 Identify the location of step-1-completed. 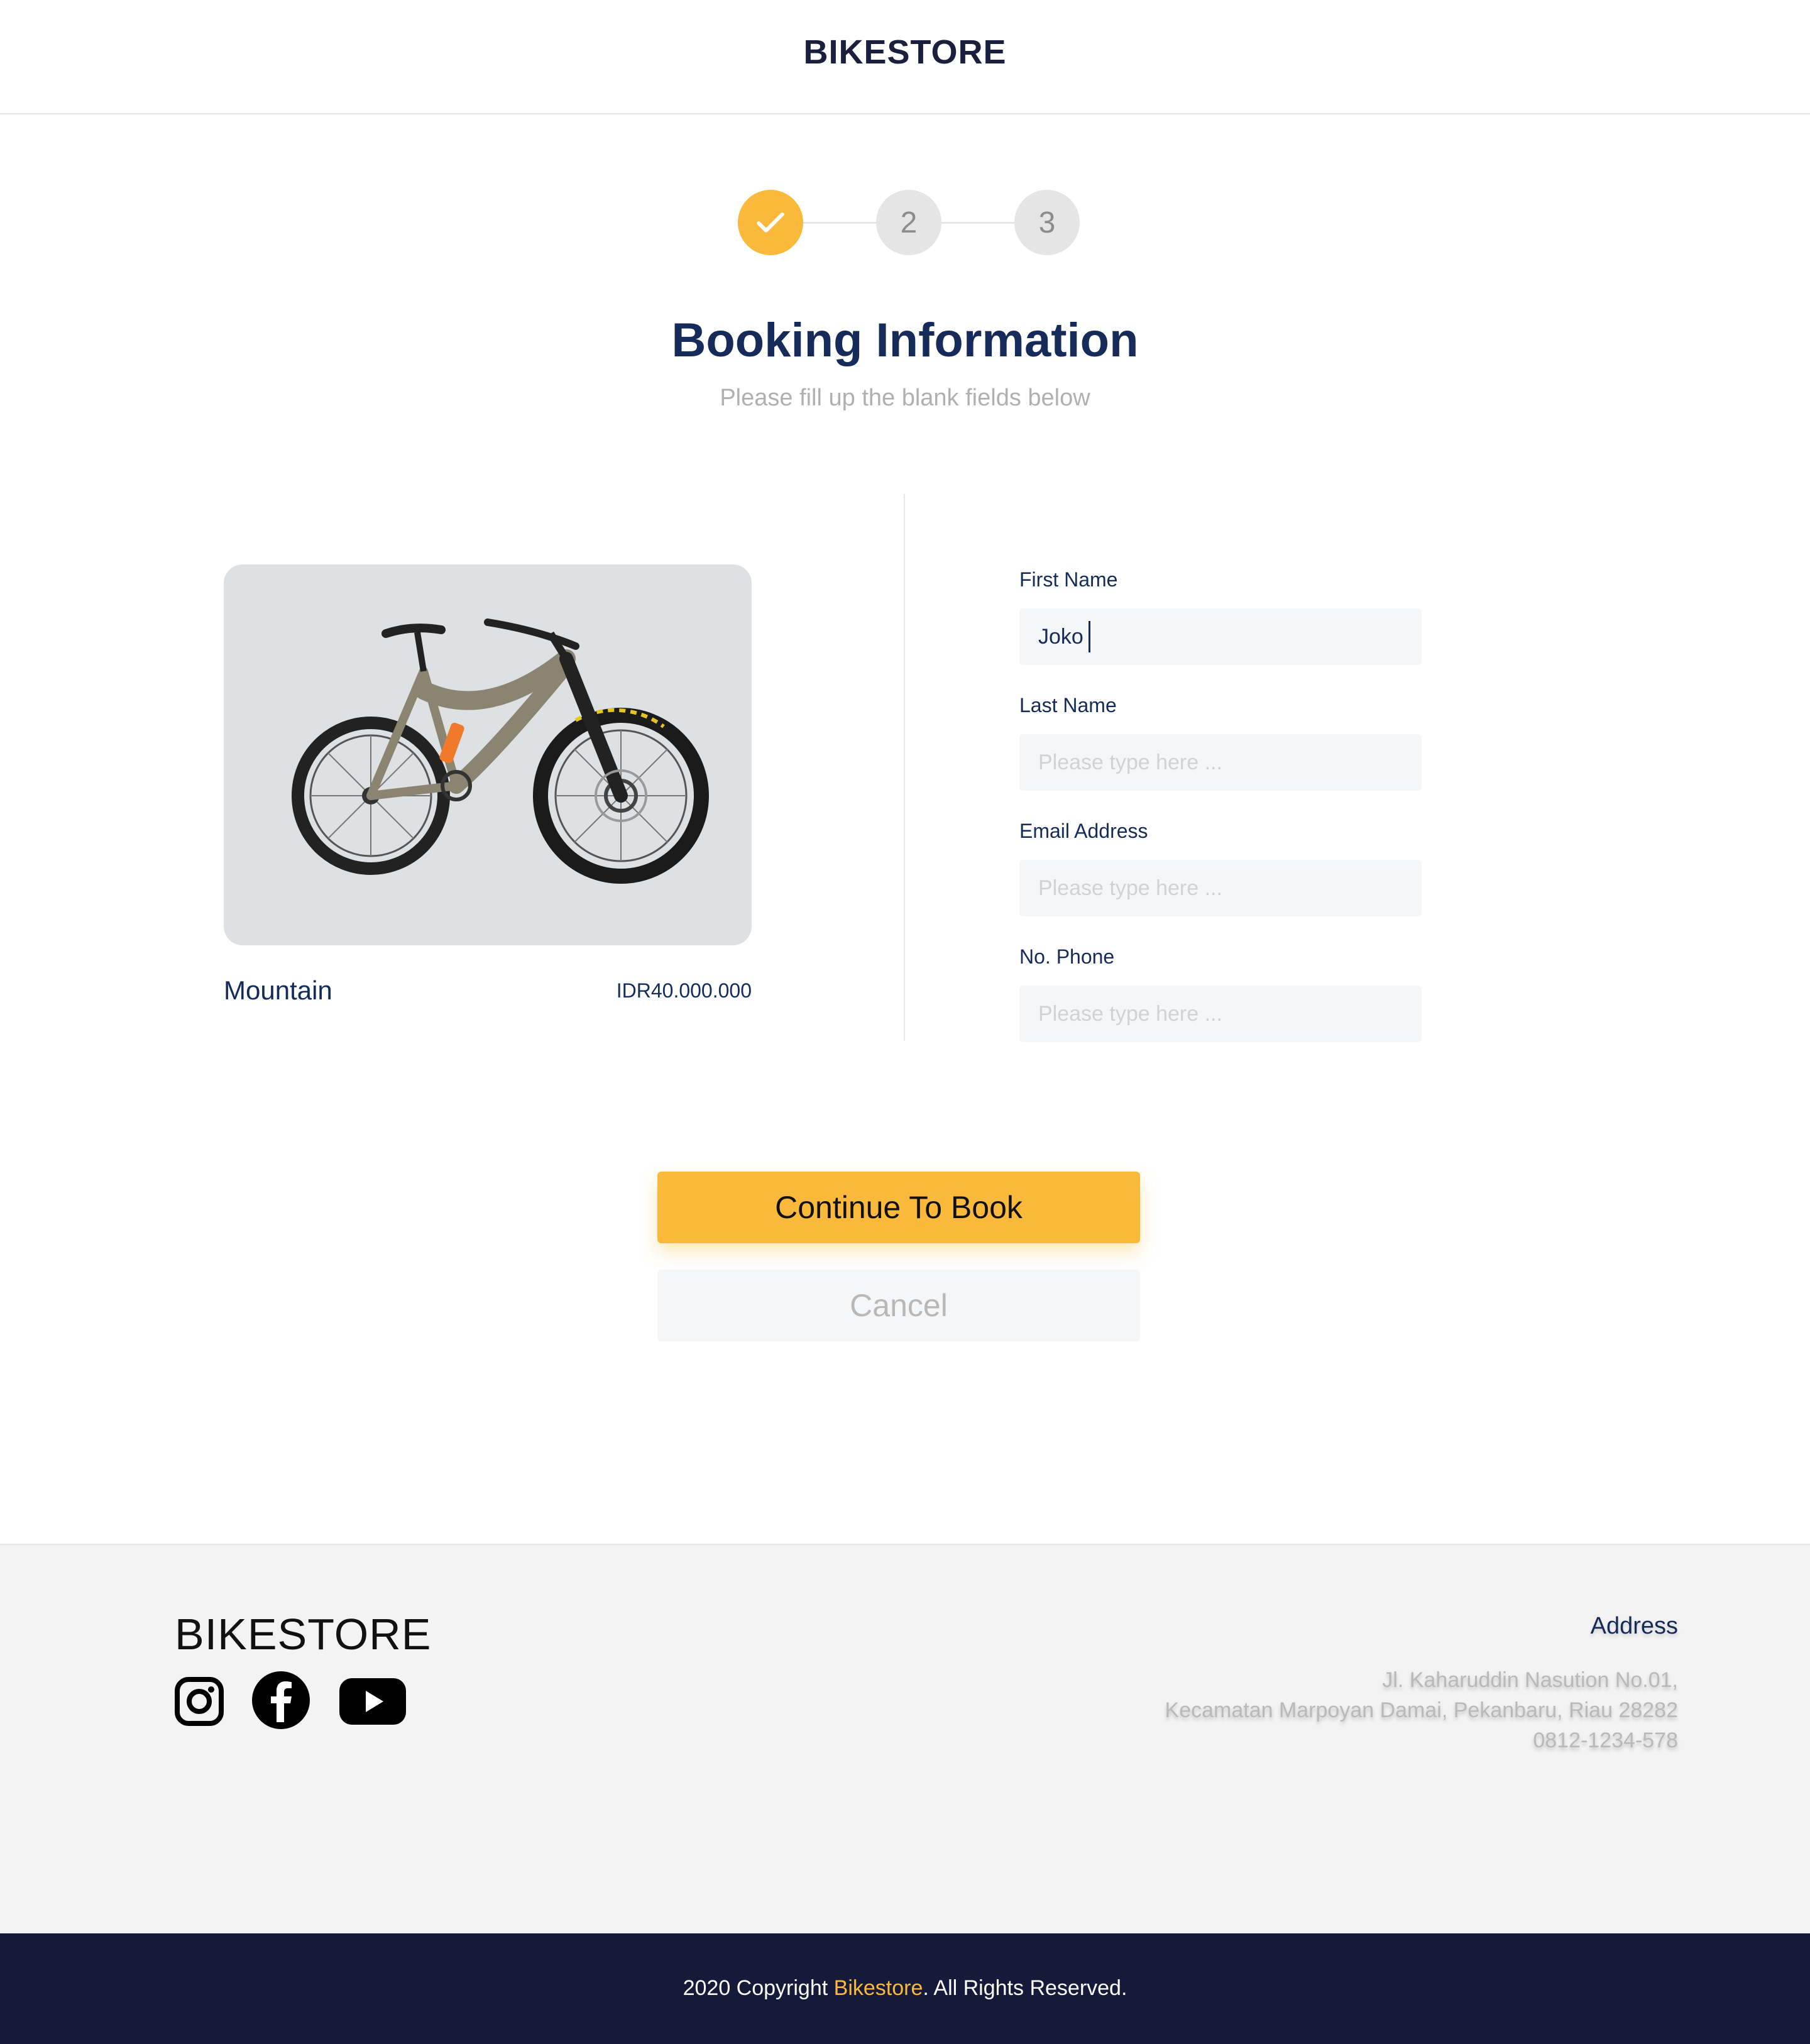
(770, 223).